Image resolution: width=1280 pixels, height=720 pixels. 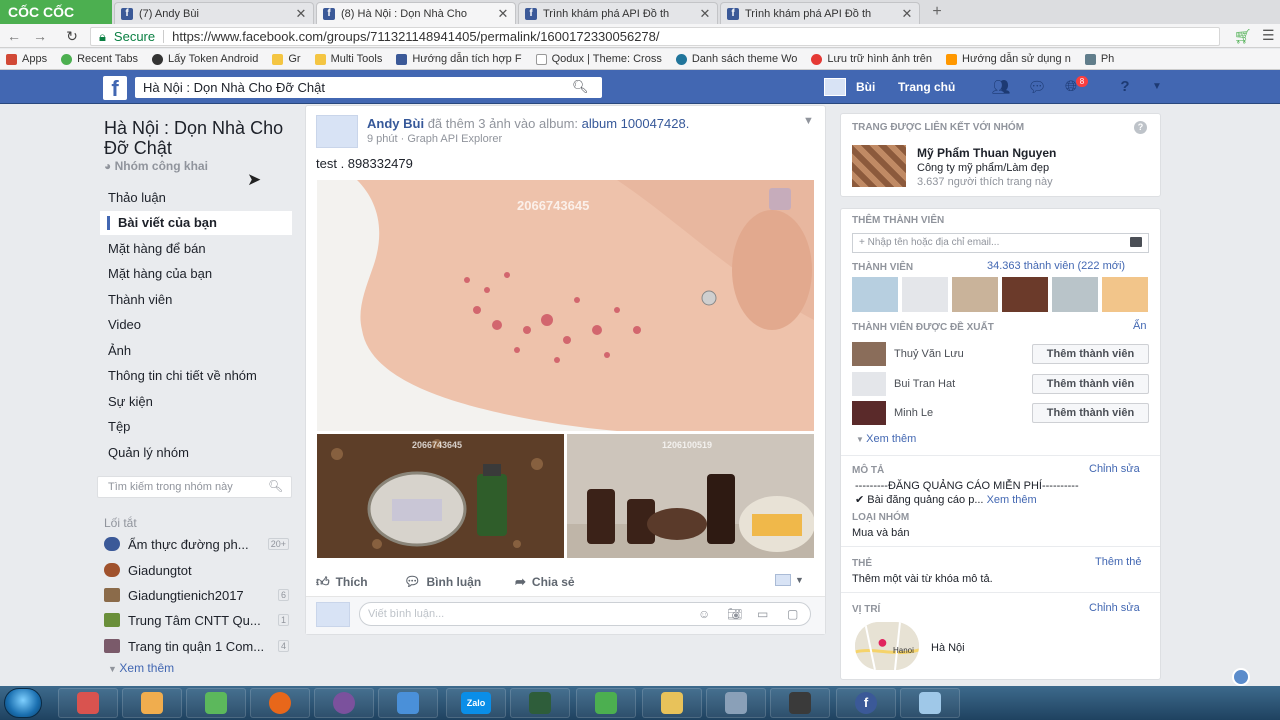 I want to click on bookmark-guide: Hướng dẫn sử dụng n, so click(x=1008, y=59).